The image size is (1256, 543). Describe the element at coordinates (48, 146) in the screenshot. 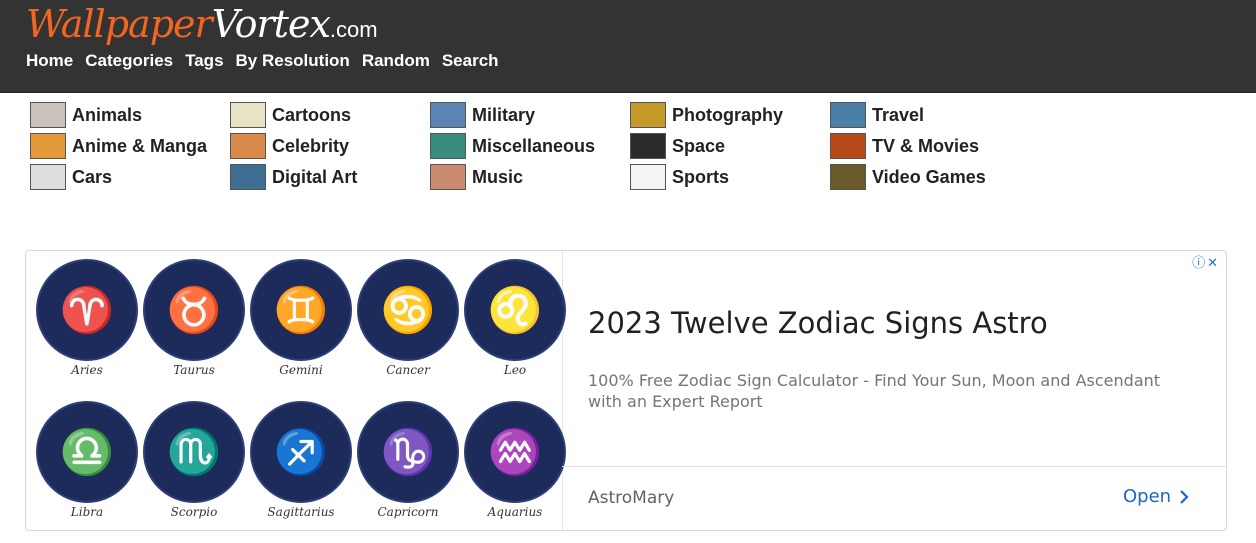

I see `anime-thumb-icon` at that location.